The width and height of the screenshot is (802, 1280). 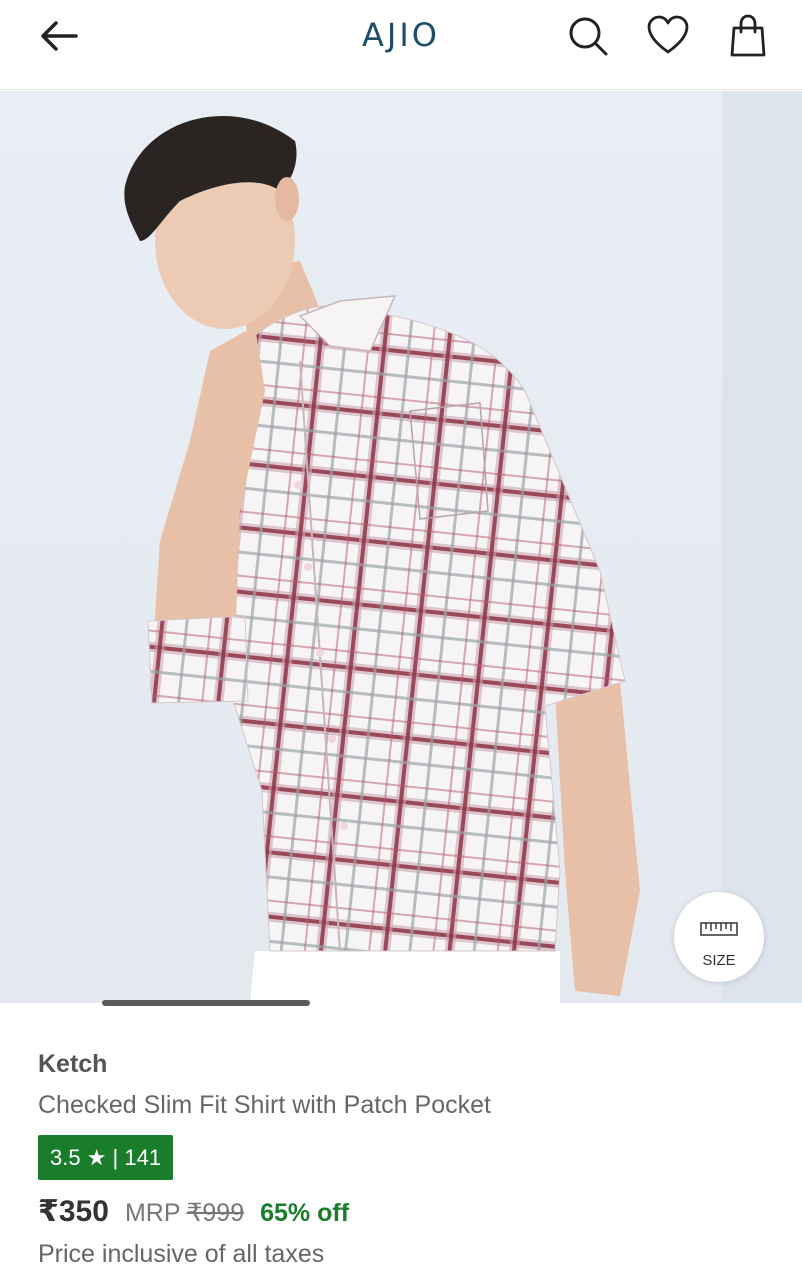 What do you see at coordinates (215, 1213) in the screenshot?
I see `mrp-value: ₹999` at bounding box center [215, 1213].